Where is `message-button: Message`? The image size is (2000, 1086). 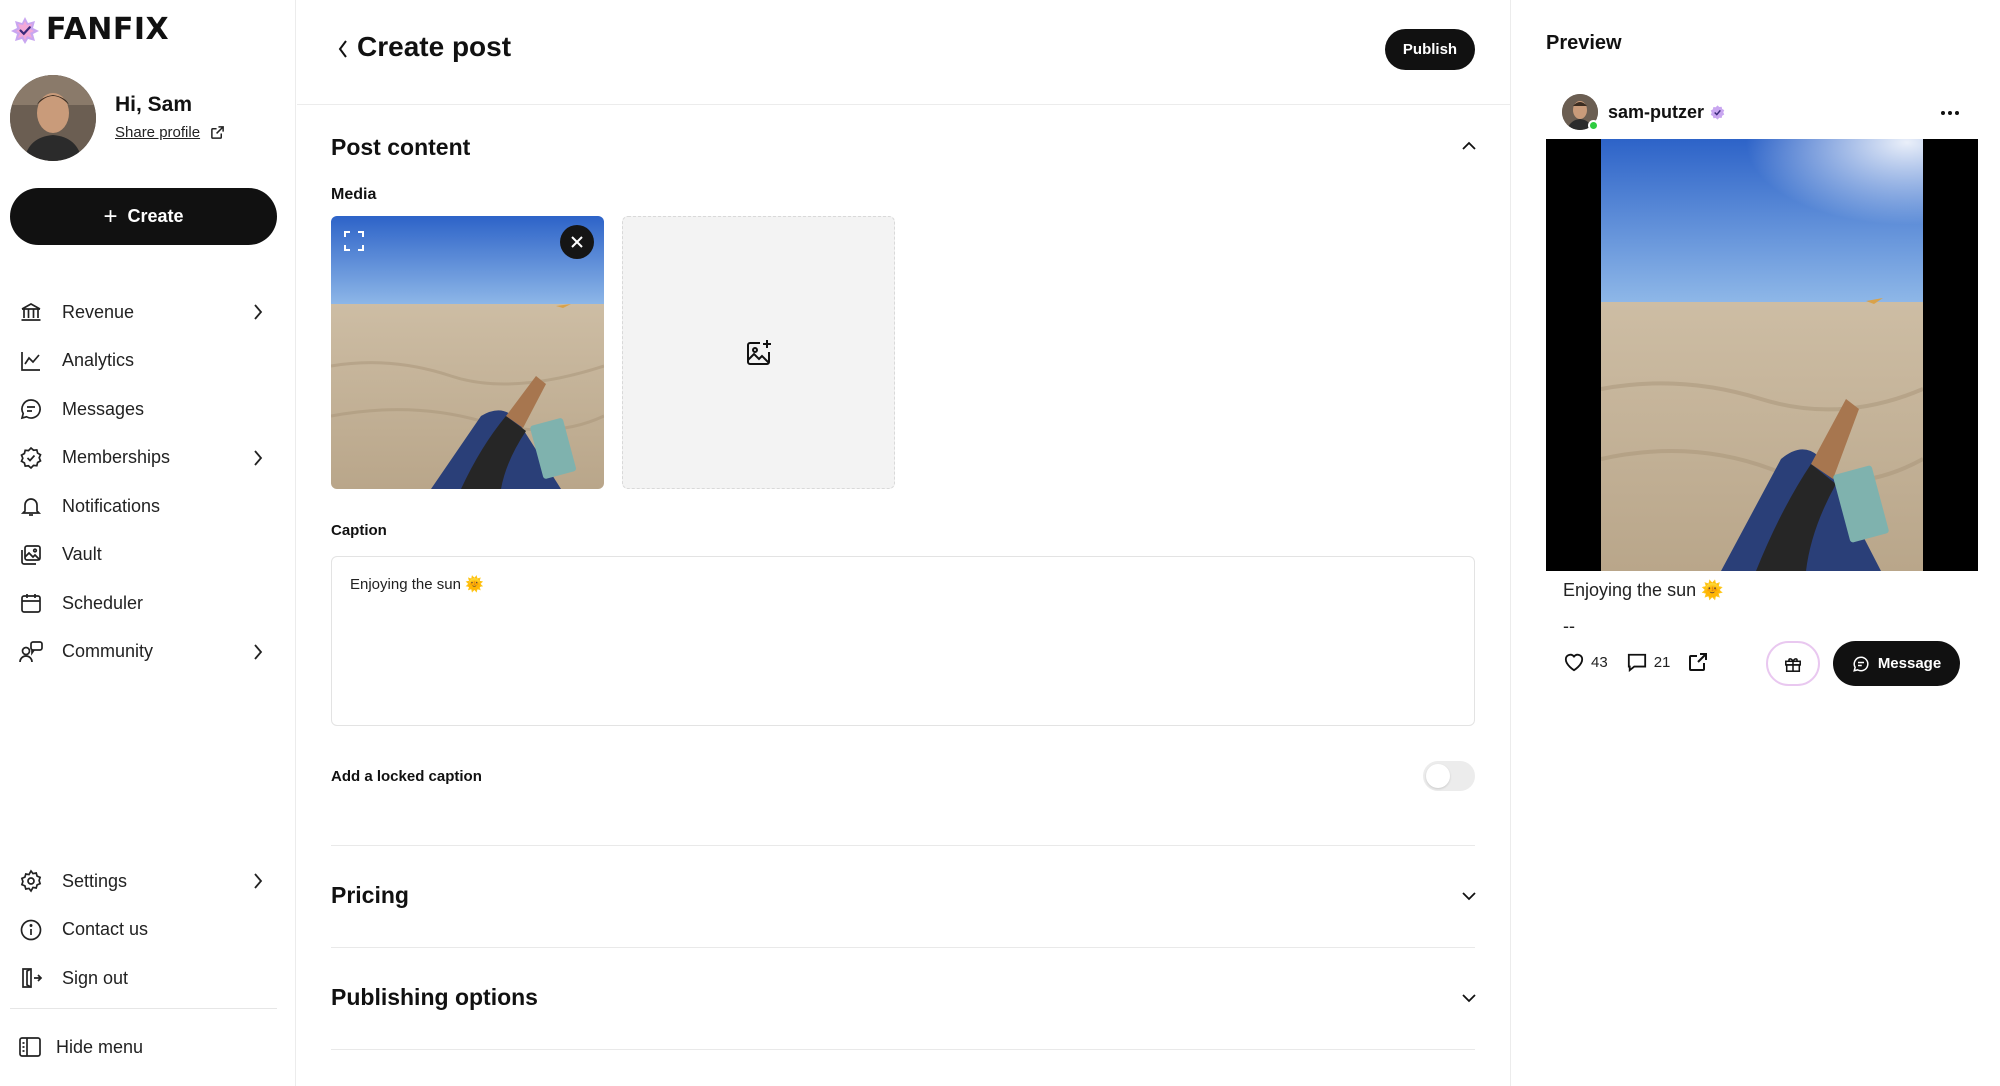
message-button: Message is located at coordinates (1896, 663).